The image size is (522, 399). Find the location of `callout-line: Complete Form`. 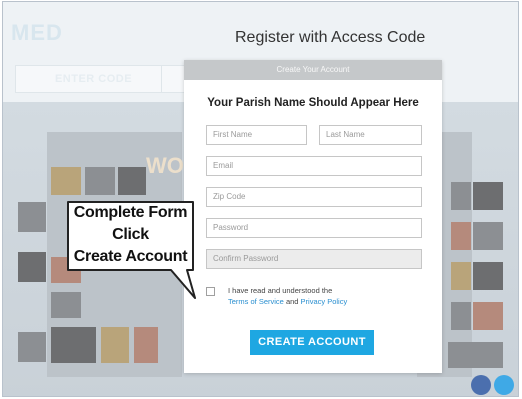

callout-line: Complete Form is located at coordinates (130, 212).